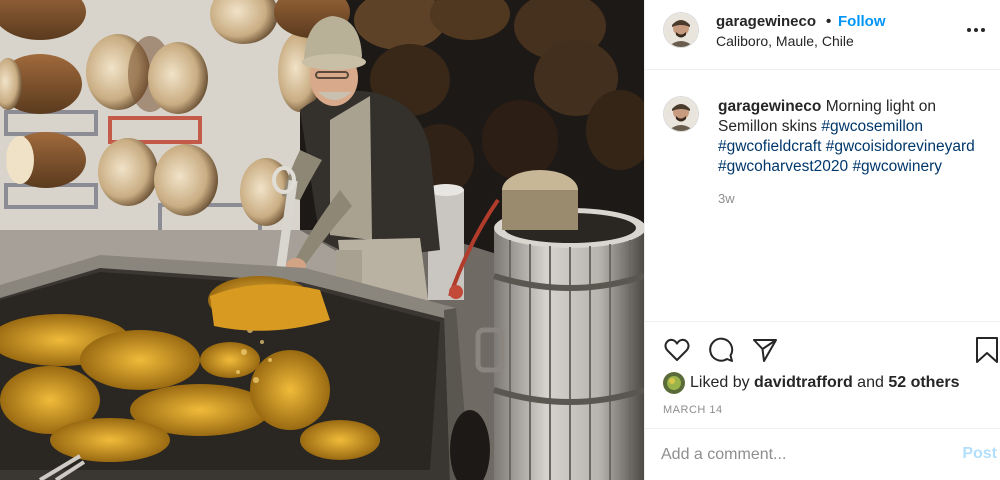 This screenshot has height=480, width=1000. Describe the element at coordinates (872, 126) in the screenshot. I see `hashtag-link: #gwcosemillon` at that location.